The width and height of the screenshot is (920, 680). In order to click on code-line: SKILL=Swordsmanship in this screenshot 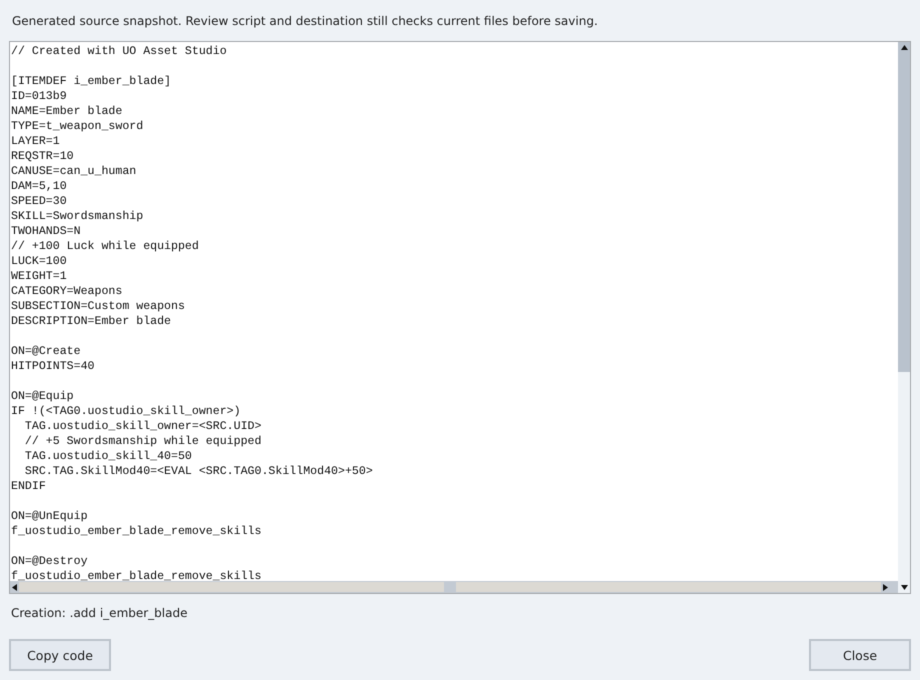, I will do `click(77, 216)`.